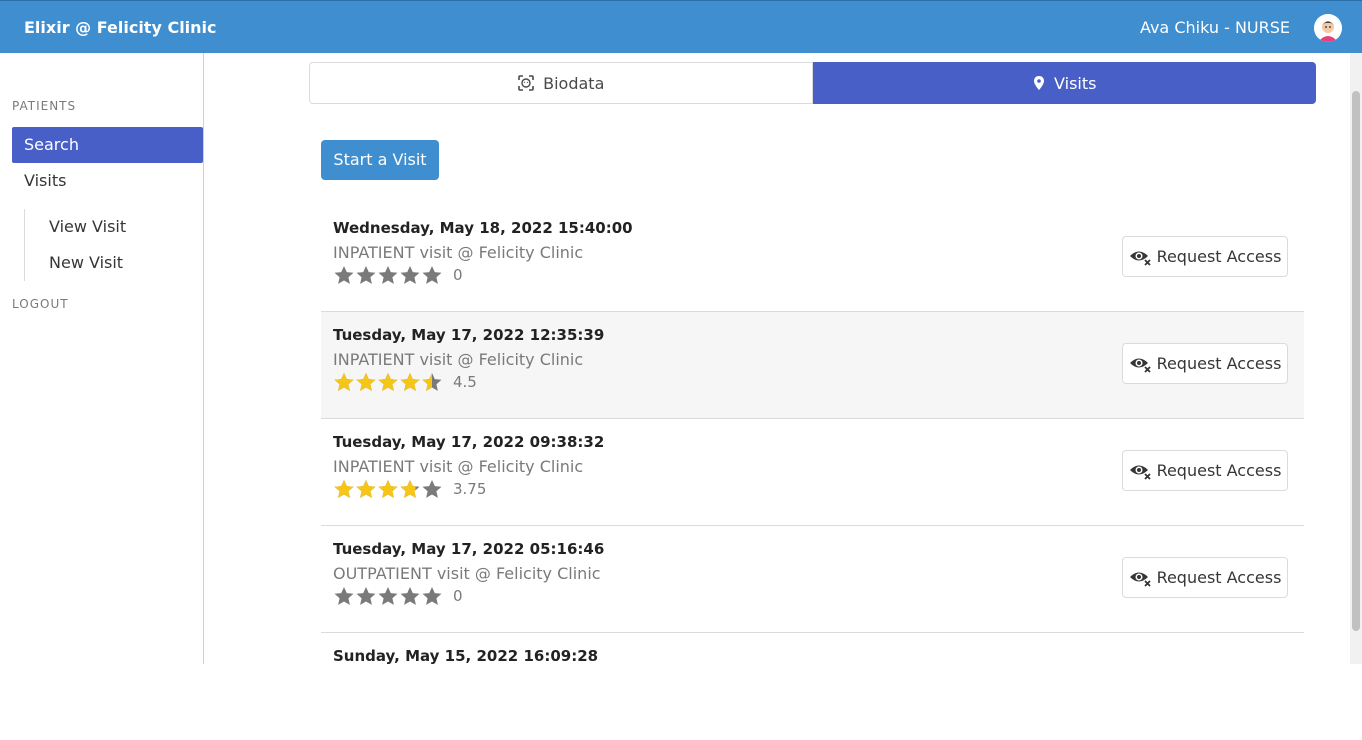 The height and width of the screenshot is (740, 1362). Describe the element at coordinates (812, 686) in the screenshot. I see `visit-row: Sunday, May 15, 2022 16:09:28` at that location.